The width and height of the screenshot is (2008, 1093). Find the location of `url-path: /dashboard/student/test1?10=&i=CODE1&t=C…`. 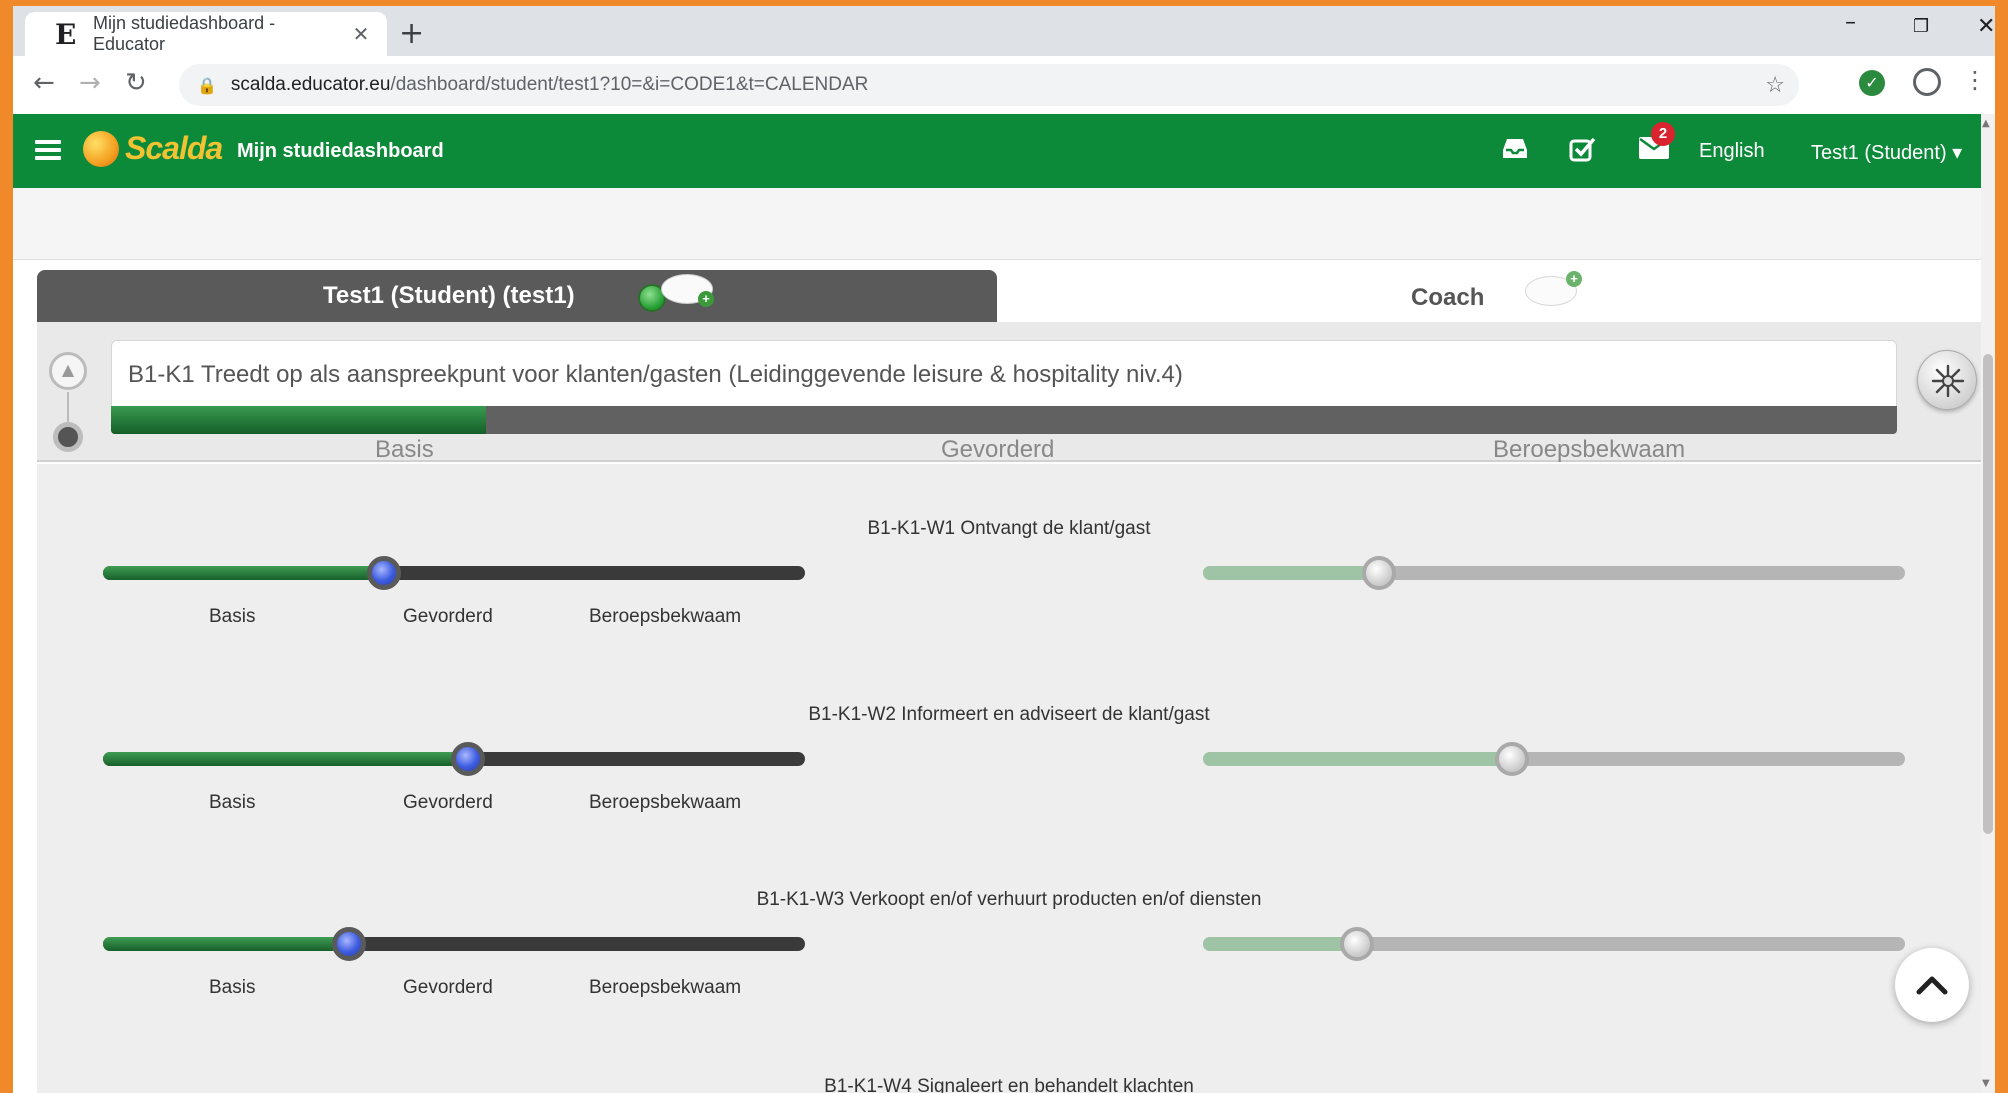

url-path: /dashboard/student/test1?10=&i=CODE1&t=C… is located at coordinates (629, 84).